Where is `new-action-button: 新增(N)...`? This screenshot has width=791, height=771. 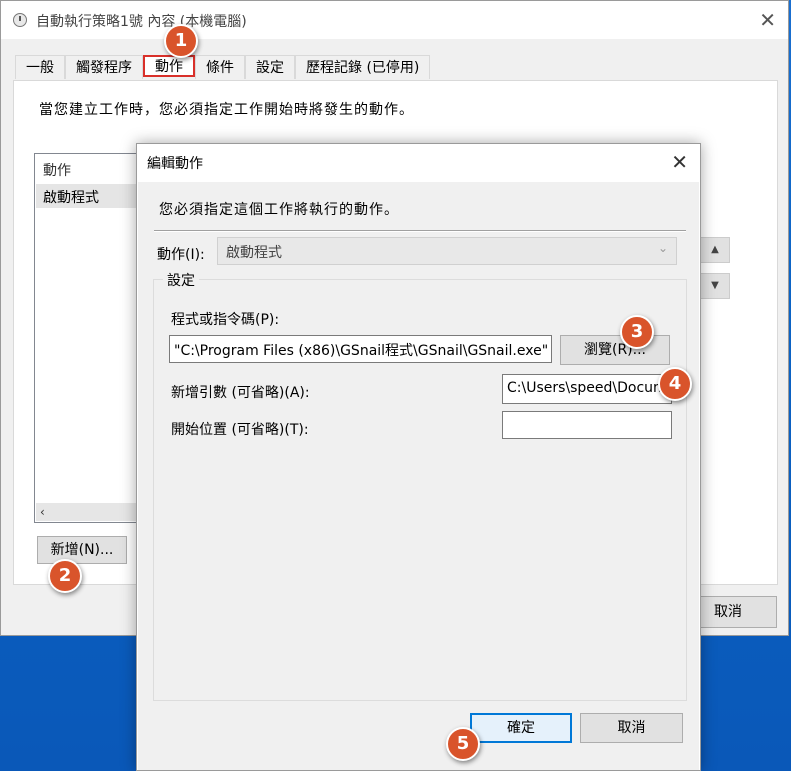 new-action-button: 新增(N)... is located at coordinates (82, 550).